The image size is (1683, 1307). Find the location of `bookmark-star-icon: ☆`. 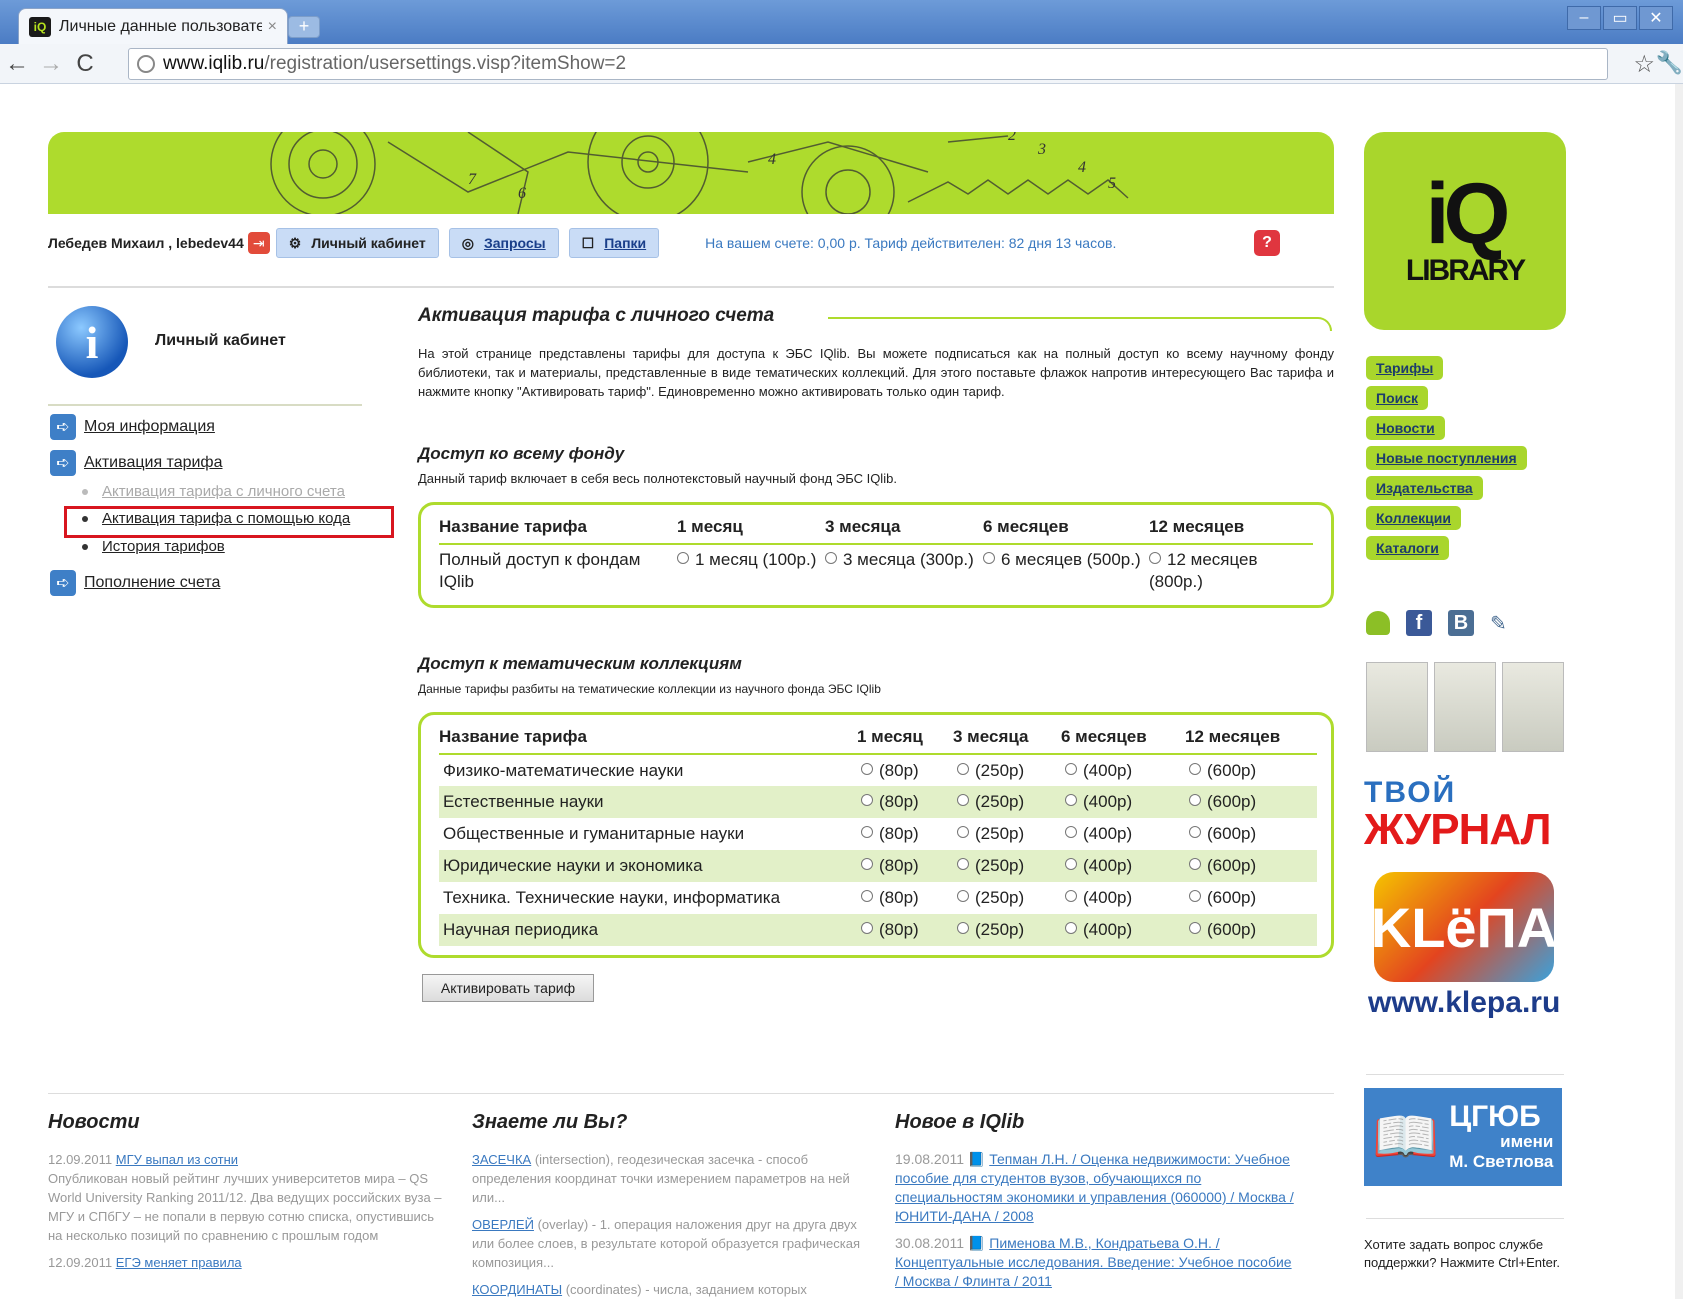

bookmark-star-icon: ☆ is located at coordinates (1644, 64).